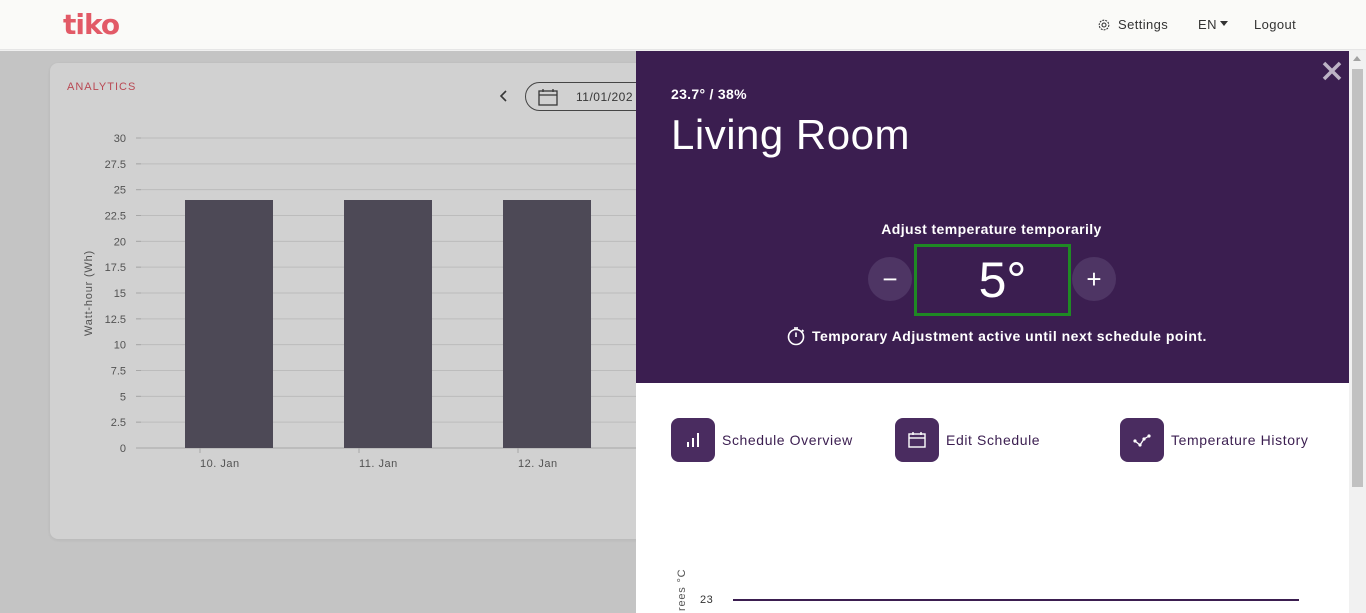 Image resolution: width=1366 pixels, height=613 pixels. Describe the element at coordinates (790, 134) in the screenshot. I see `room-name: Living Room` at that location.